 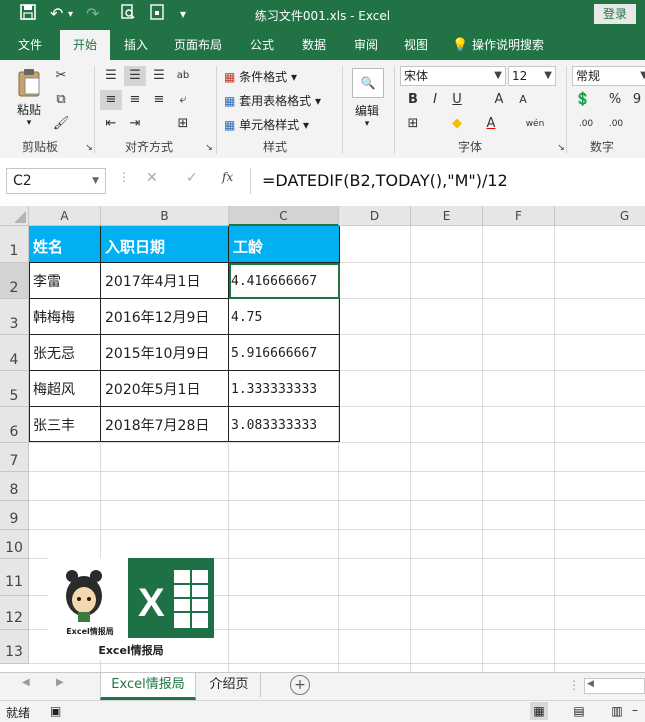 I want to click on zoom-out-icon: –, so click(x=635, y=710).